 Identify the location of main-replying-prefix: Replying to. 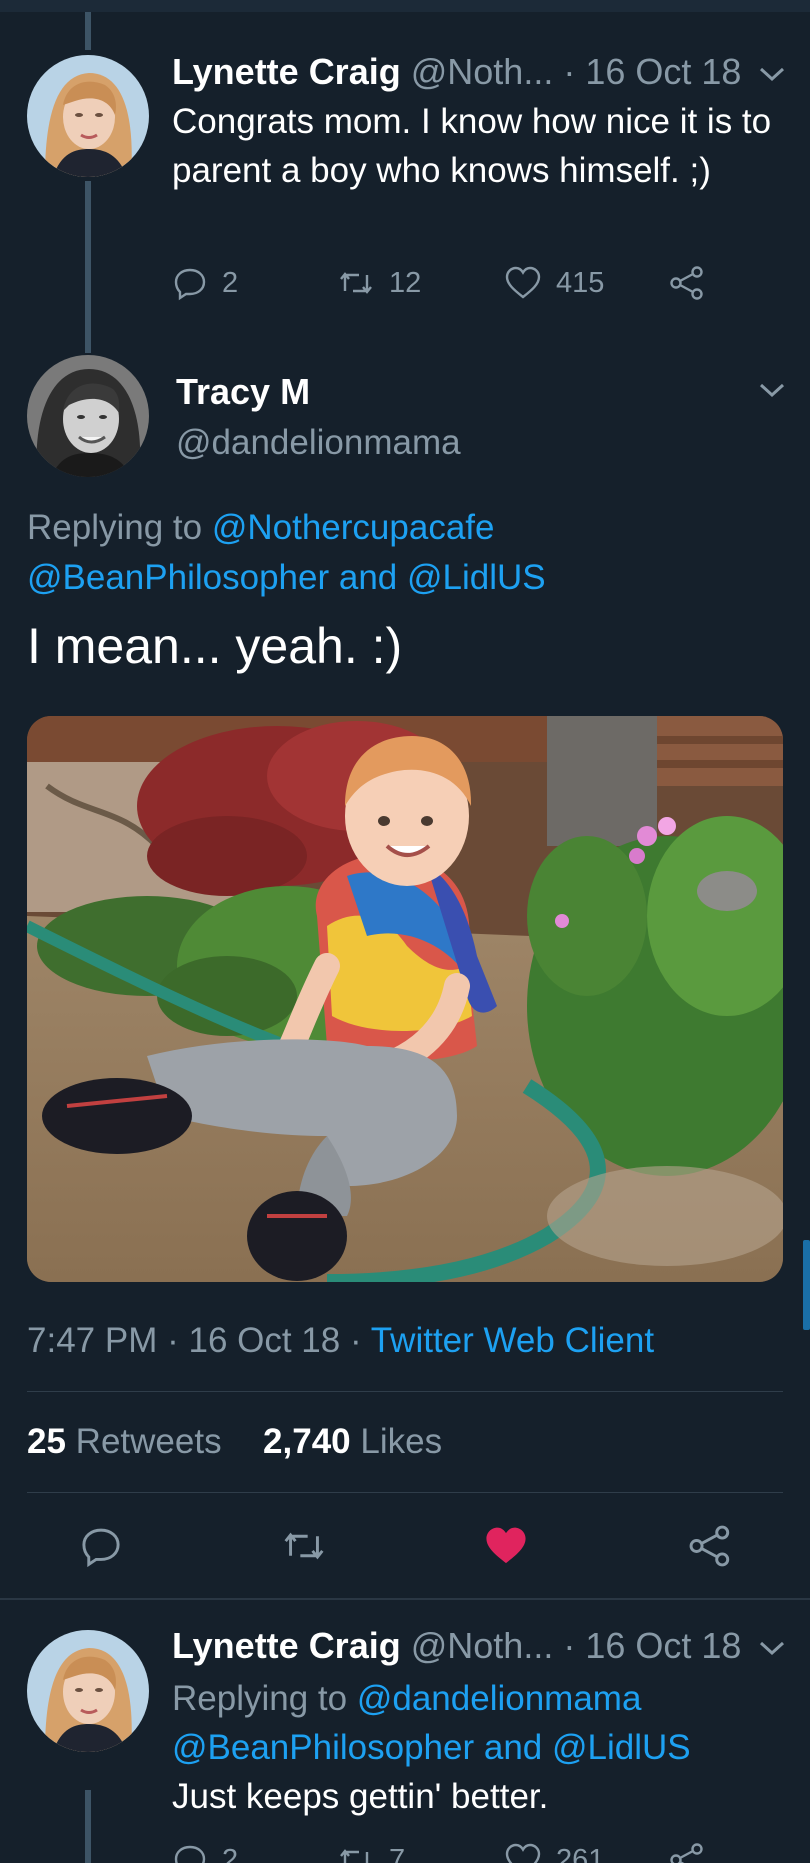
(115, 527).